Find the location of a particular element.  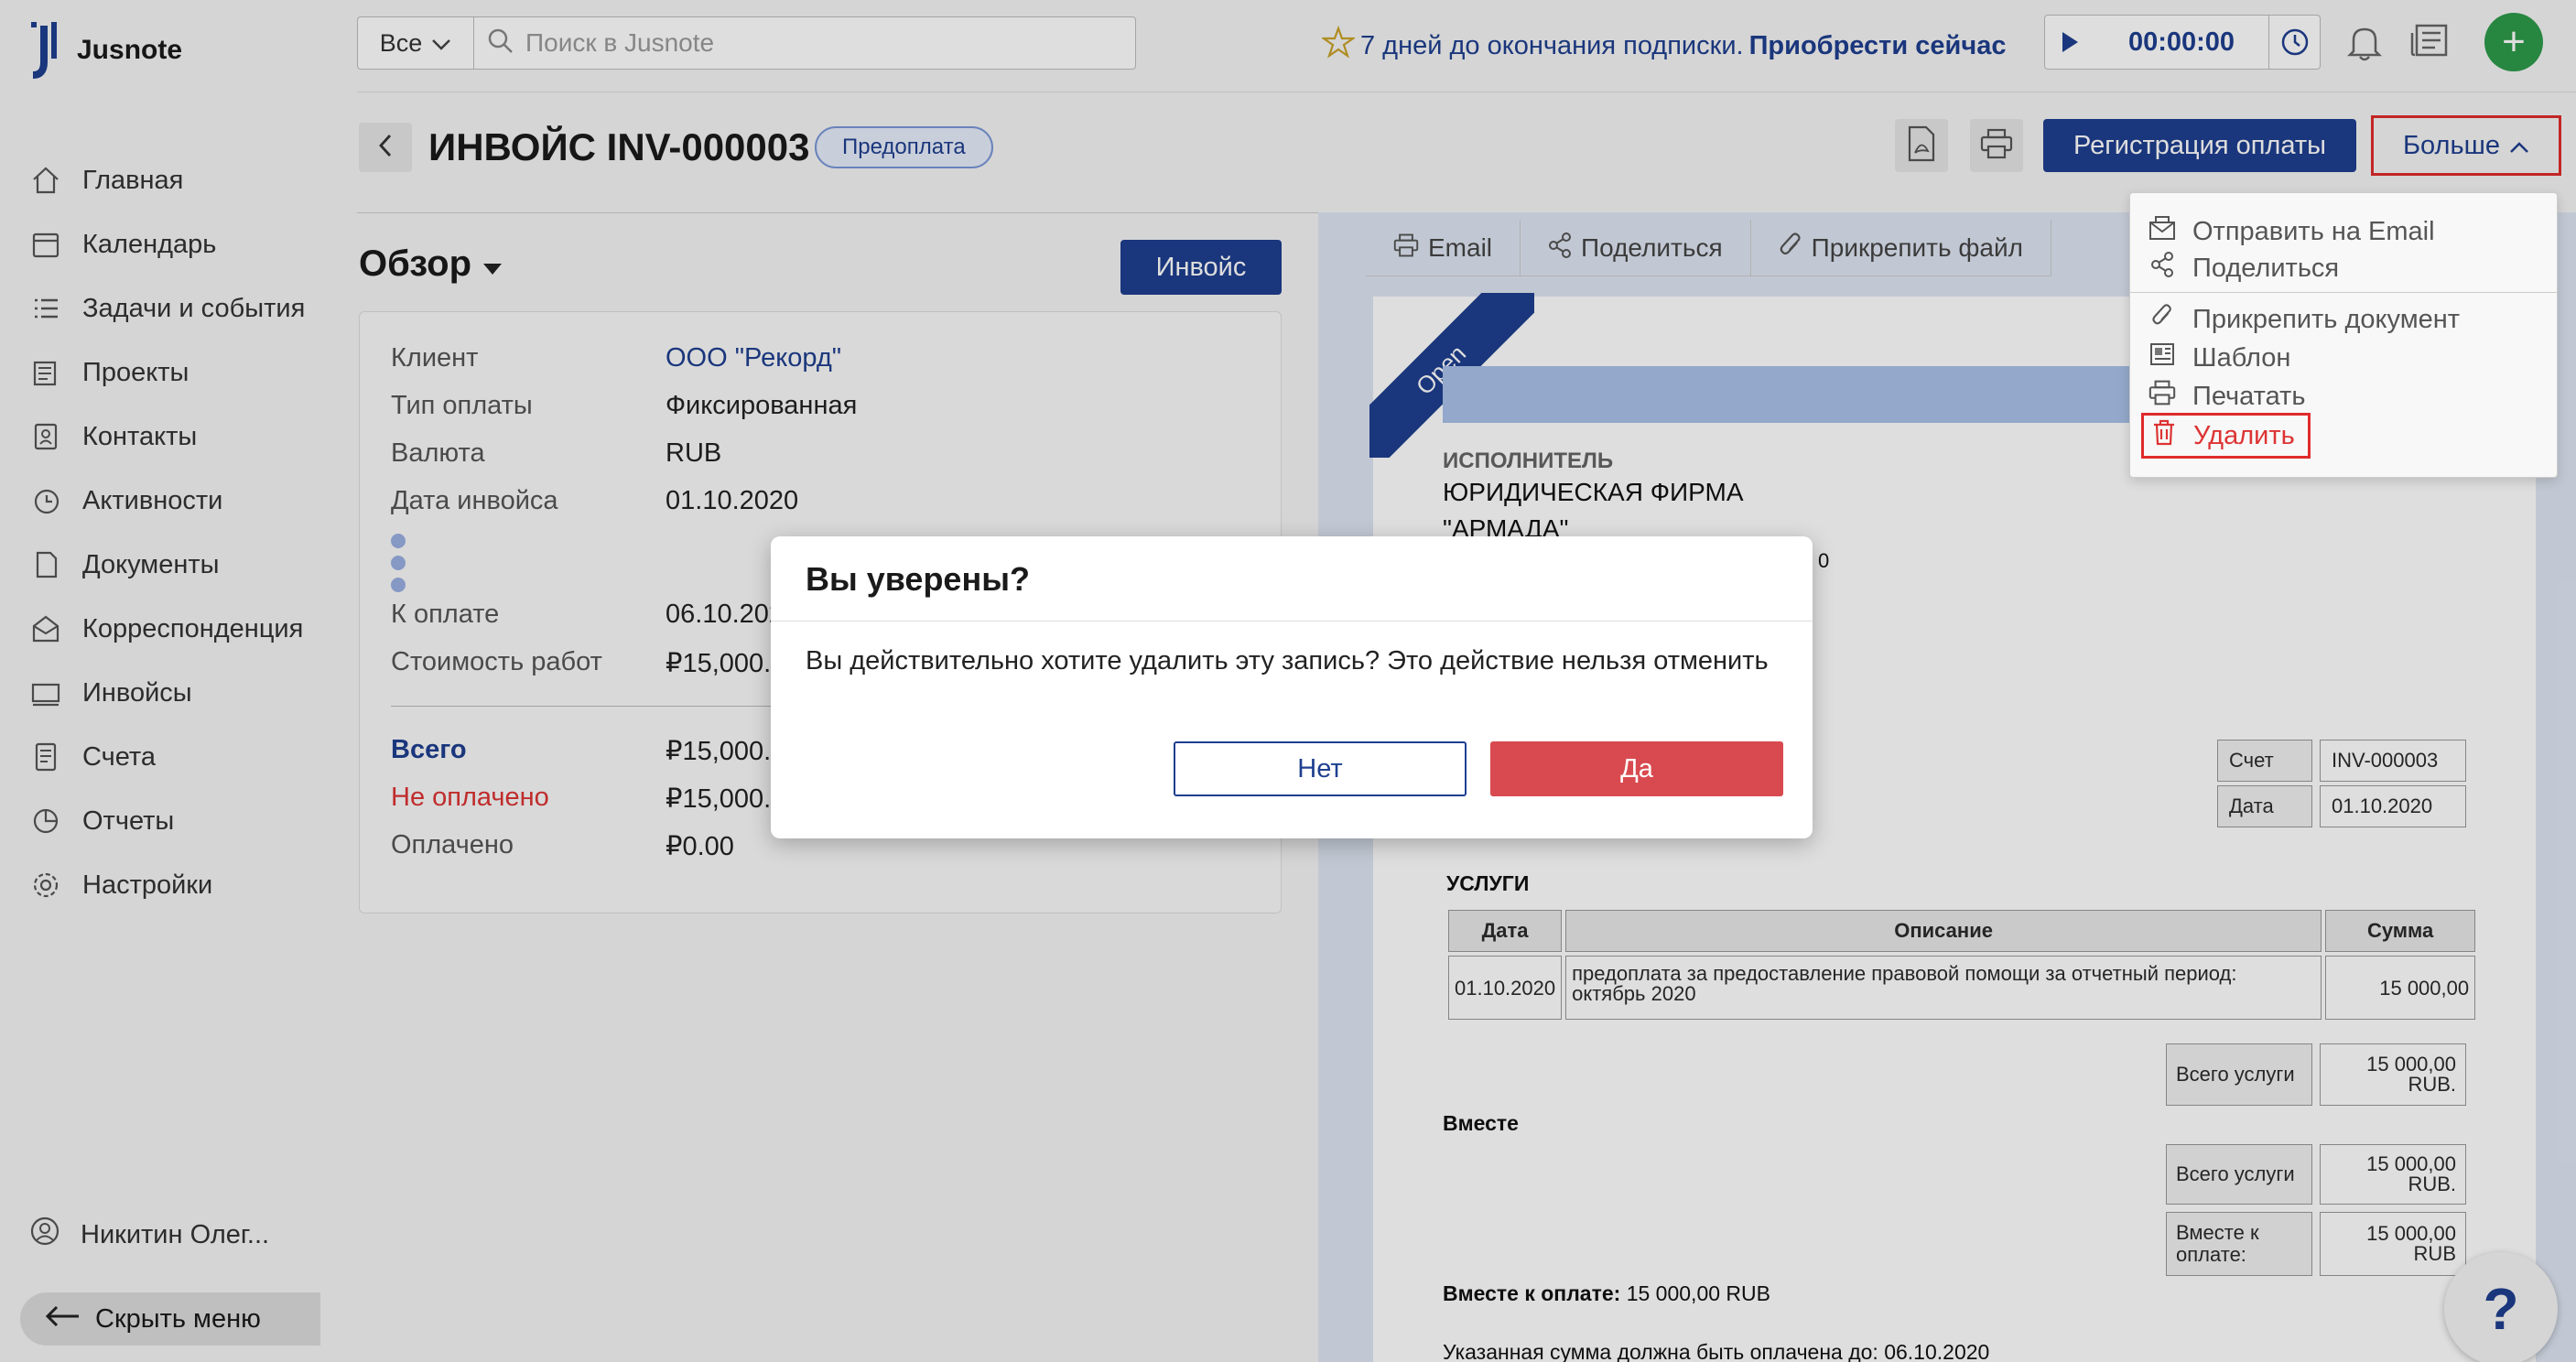

dialog-title: Вы уверены? is located at coordinates (918, 579).